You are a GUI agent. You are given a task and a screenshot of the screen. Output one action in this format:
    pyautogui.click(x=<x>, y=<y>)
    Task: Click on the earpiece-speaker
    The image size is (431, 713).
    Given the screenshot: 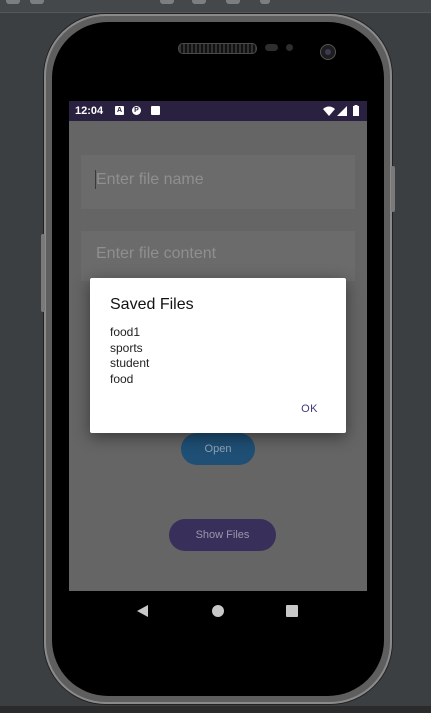 What is the action you would take?
    pyautogui.click(x=217, y=48)
    